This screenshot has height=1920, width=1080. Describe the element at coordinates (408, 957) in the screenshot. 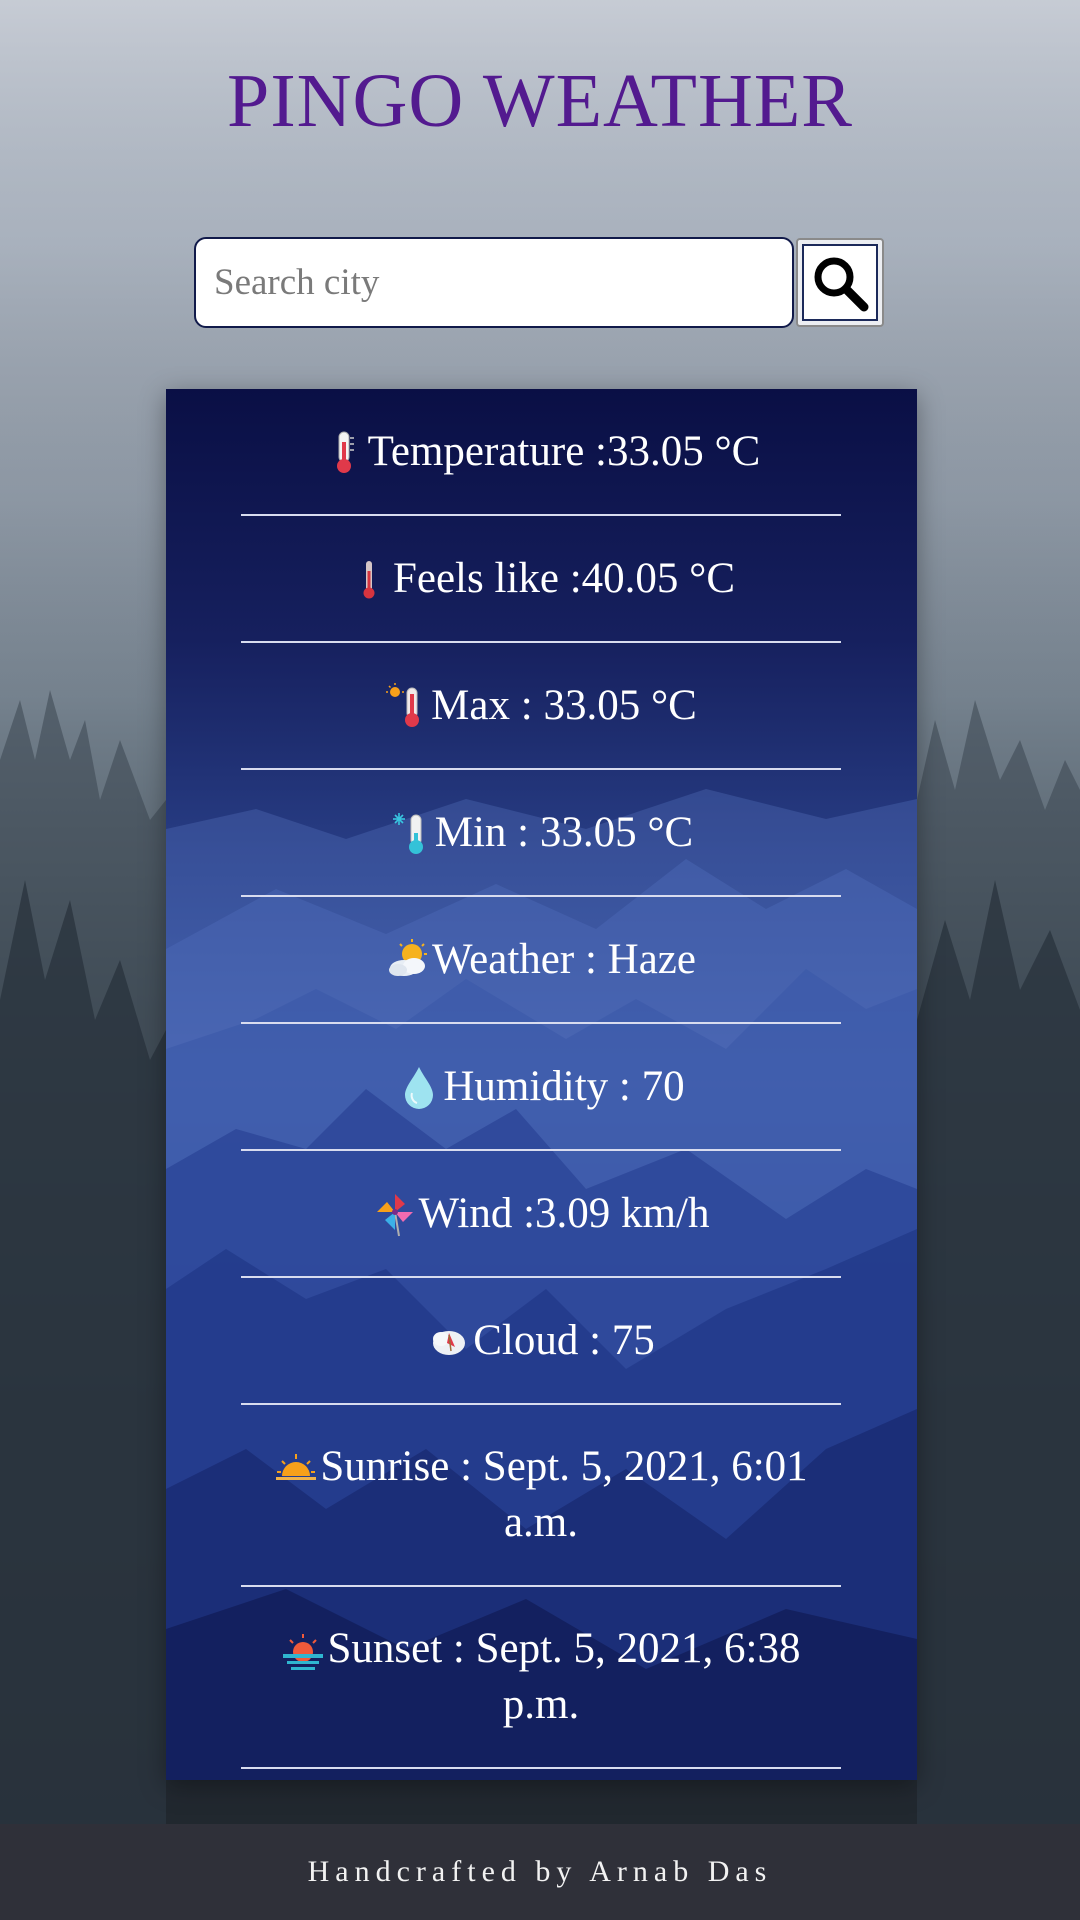

I see `sun-behind-cloud-icon` at that location.